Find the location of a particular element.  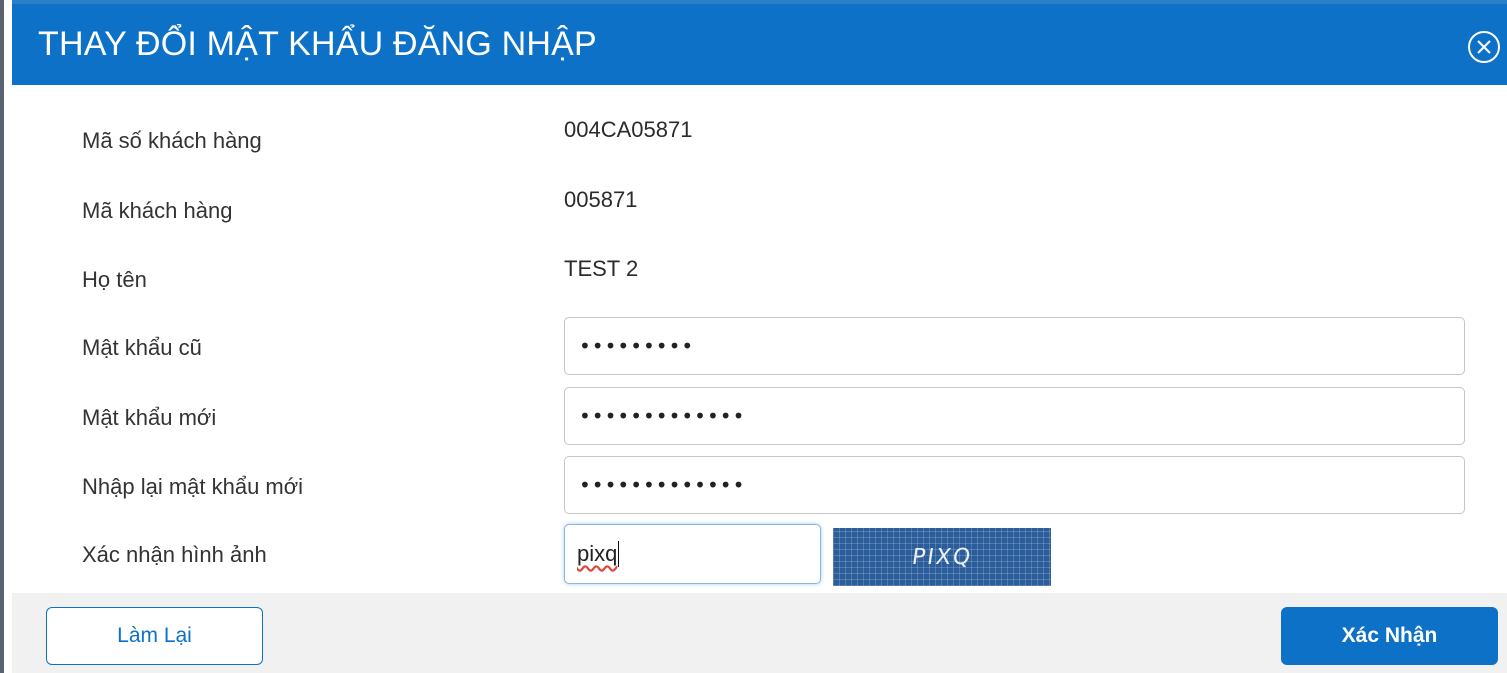

reset-button: Làm Lại is located at coordinates (154, 636).